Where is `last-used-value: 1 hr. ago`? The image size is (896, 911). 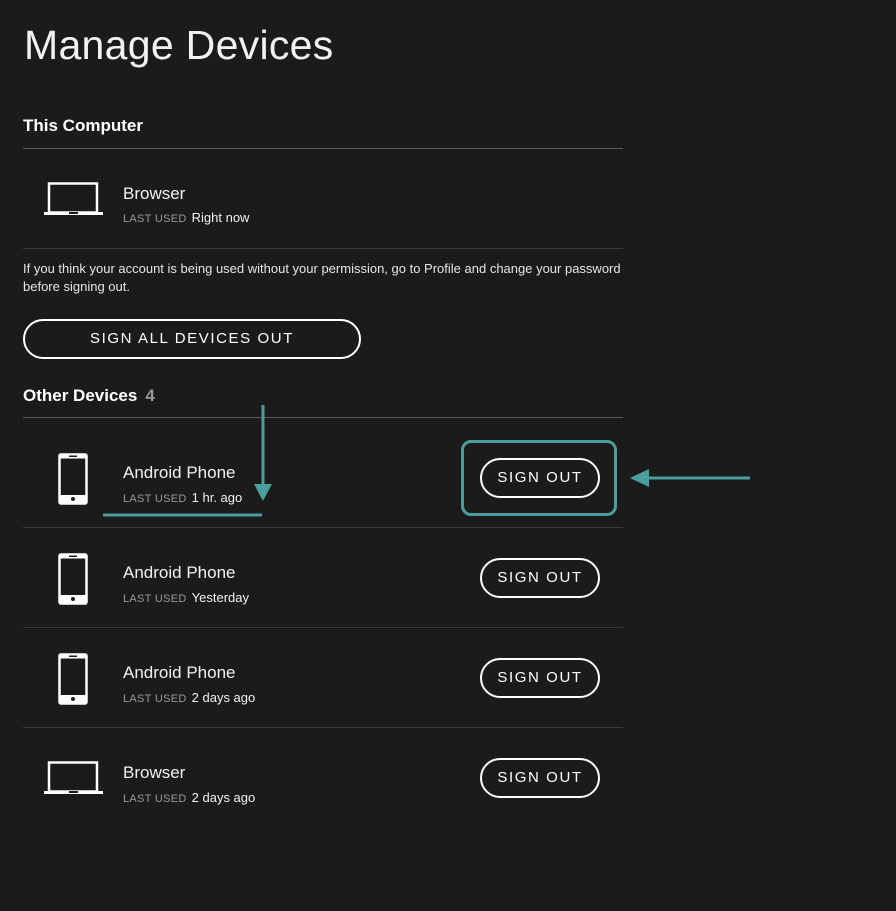 last-used-value: 1 hr. ago is located at coordinates (217, 497).